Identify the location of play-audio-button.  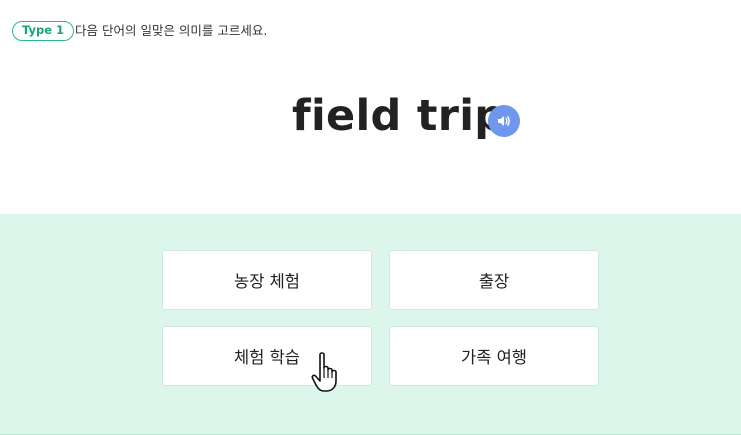
(504, 121).